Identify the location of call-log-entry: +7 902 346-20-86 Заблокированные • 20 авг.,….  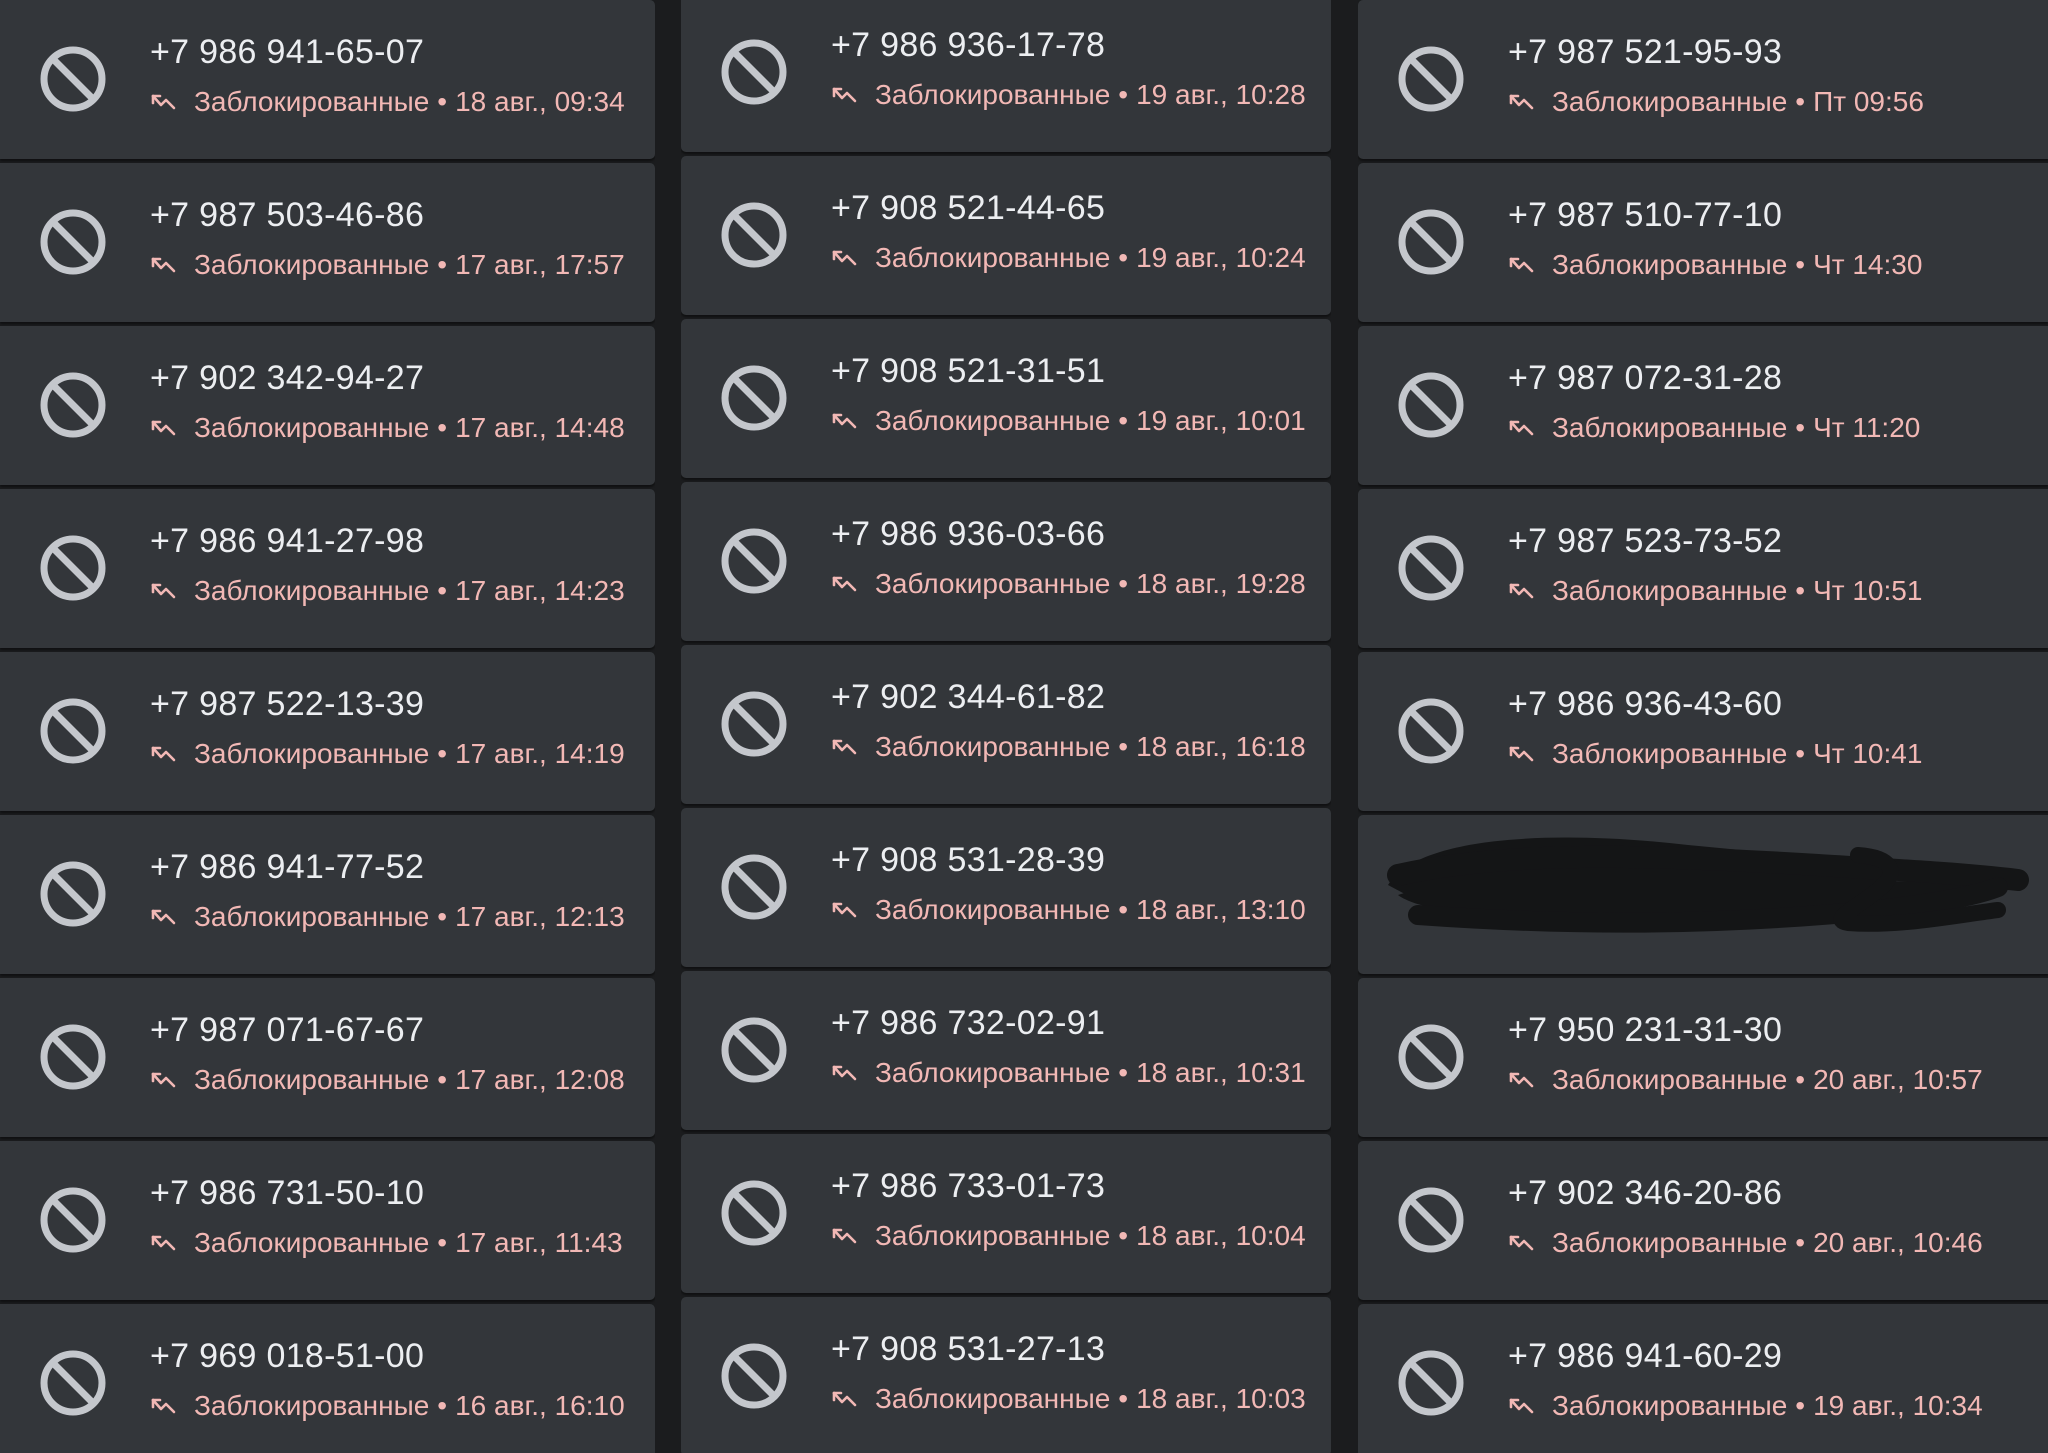
(1703, 1220).